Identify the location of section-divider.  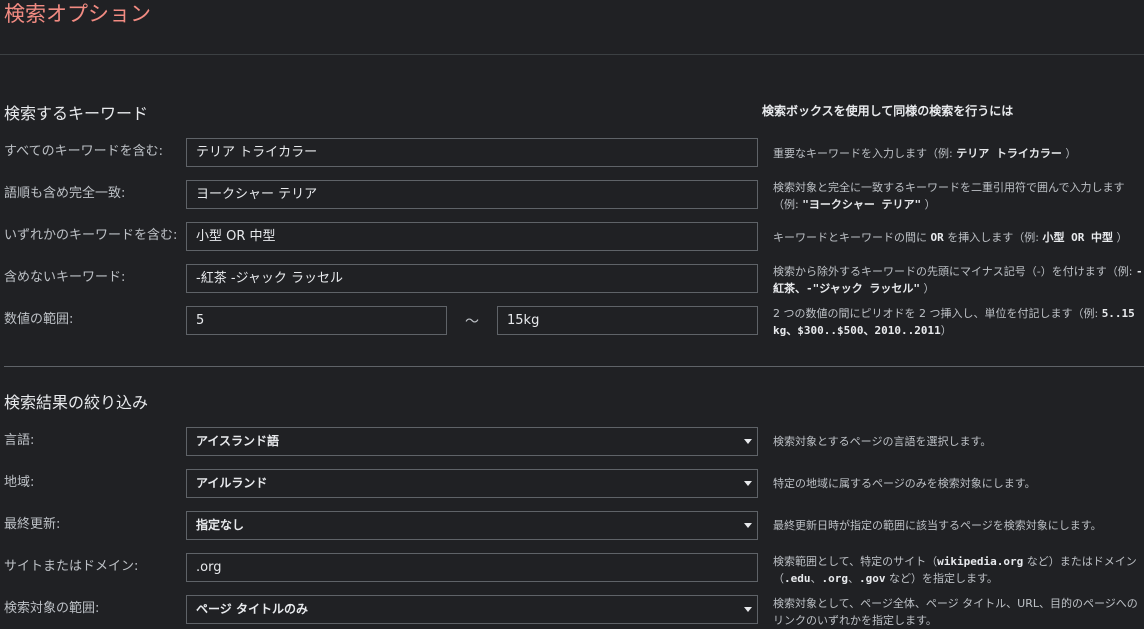
(574, 366).